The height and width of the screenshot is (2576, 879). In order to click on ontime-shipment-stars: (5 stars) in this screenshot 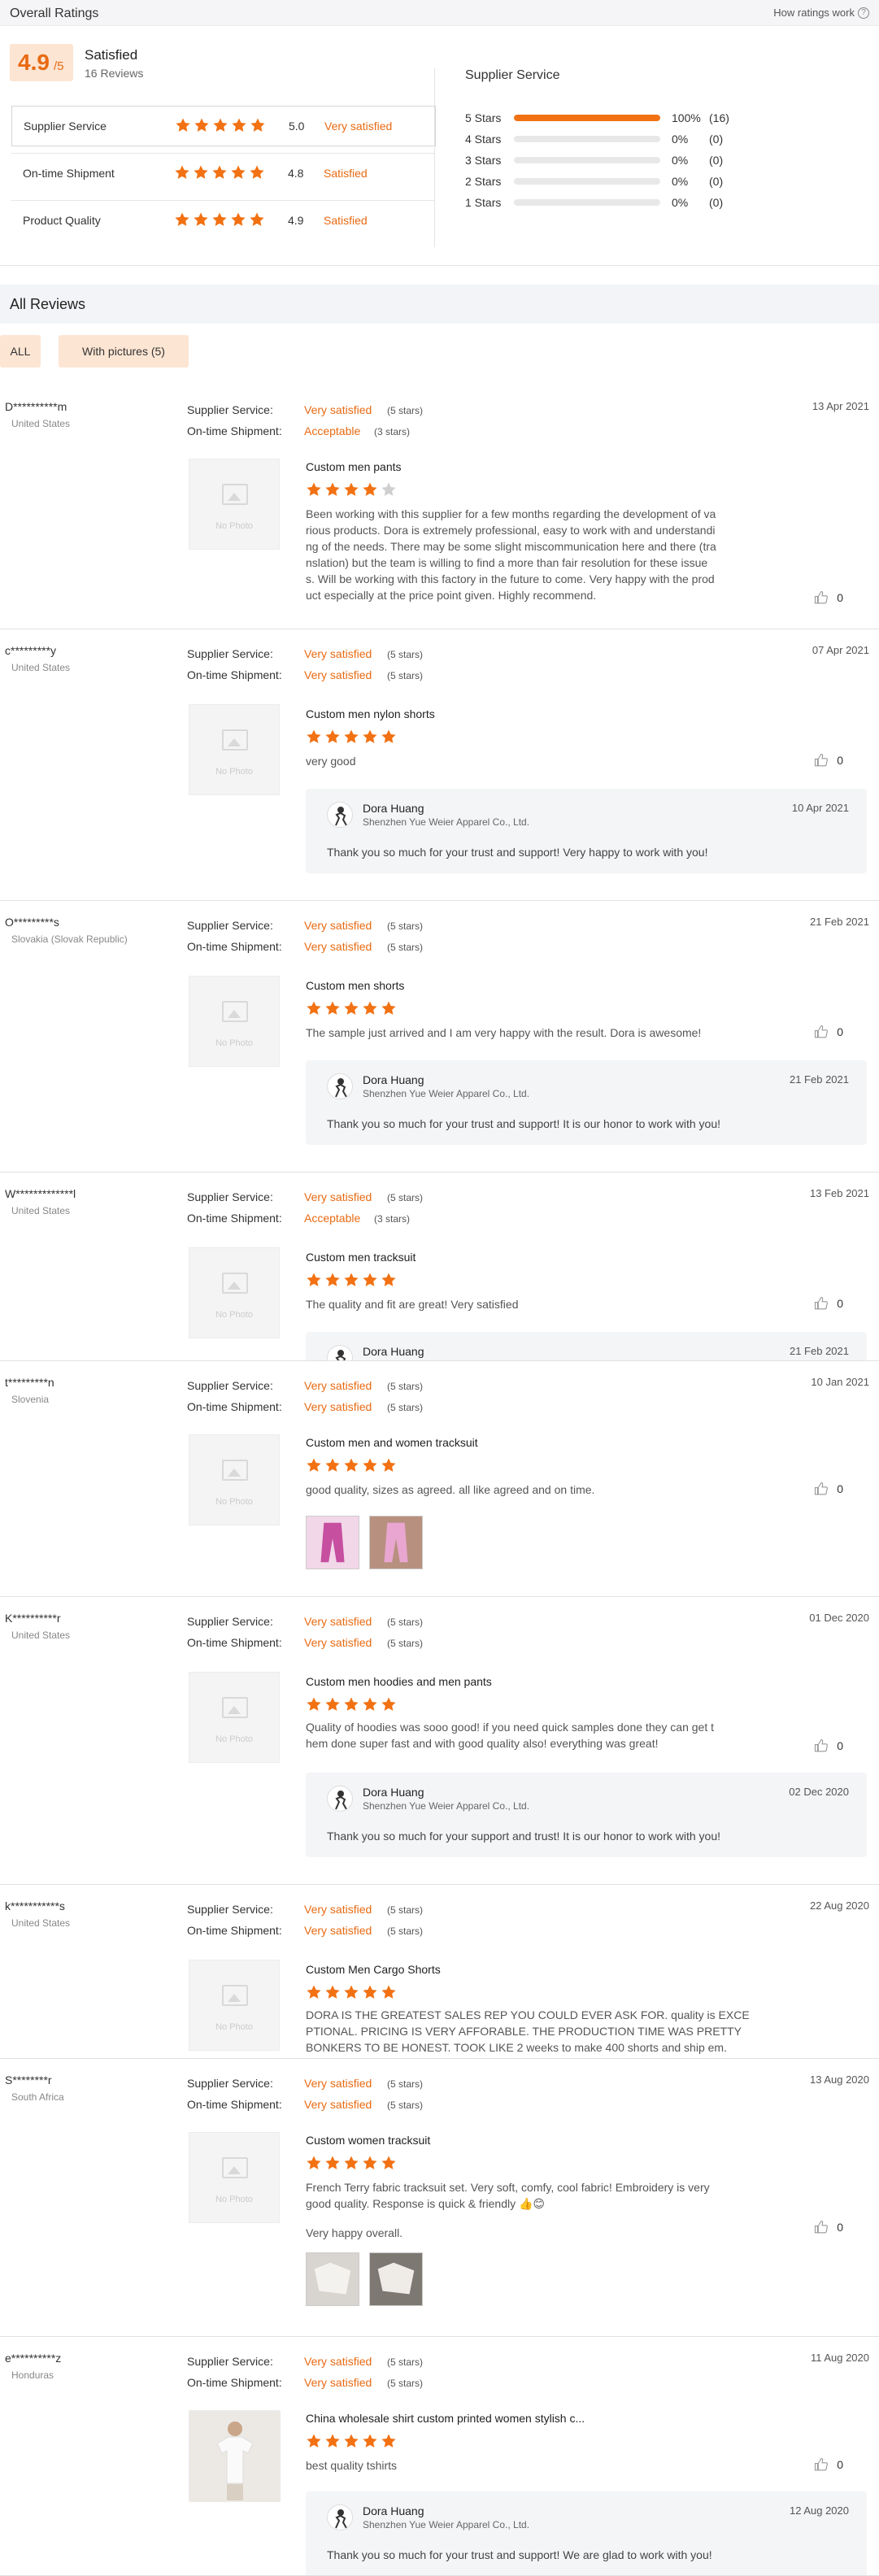, I will do `click(406, 1643)`.